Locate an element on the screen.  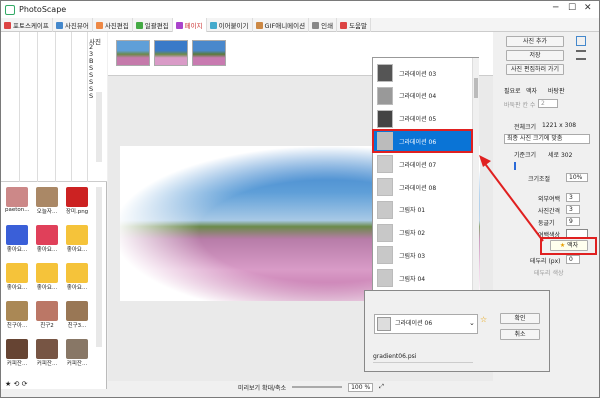
dropdown-item: 그라데이션 07 is located at coordinates (422, 164).